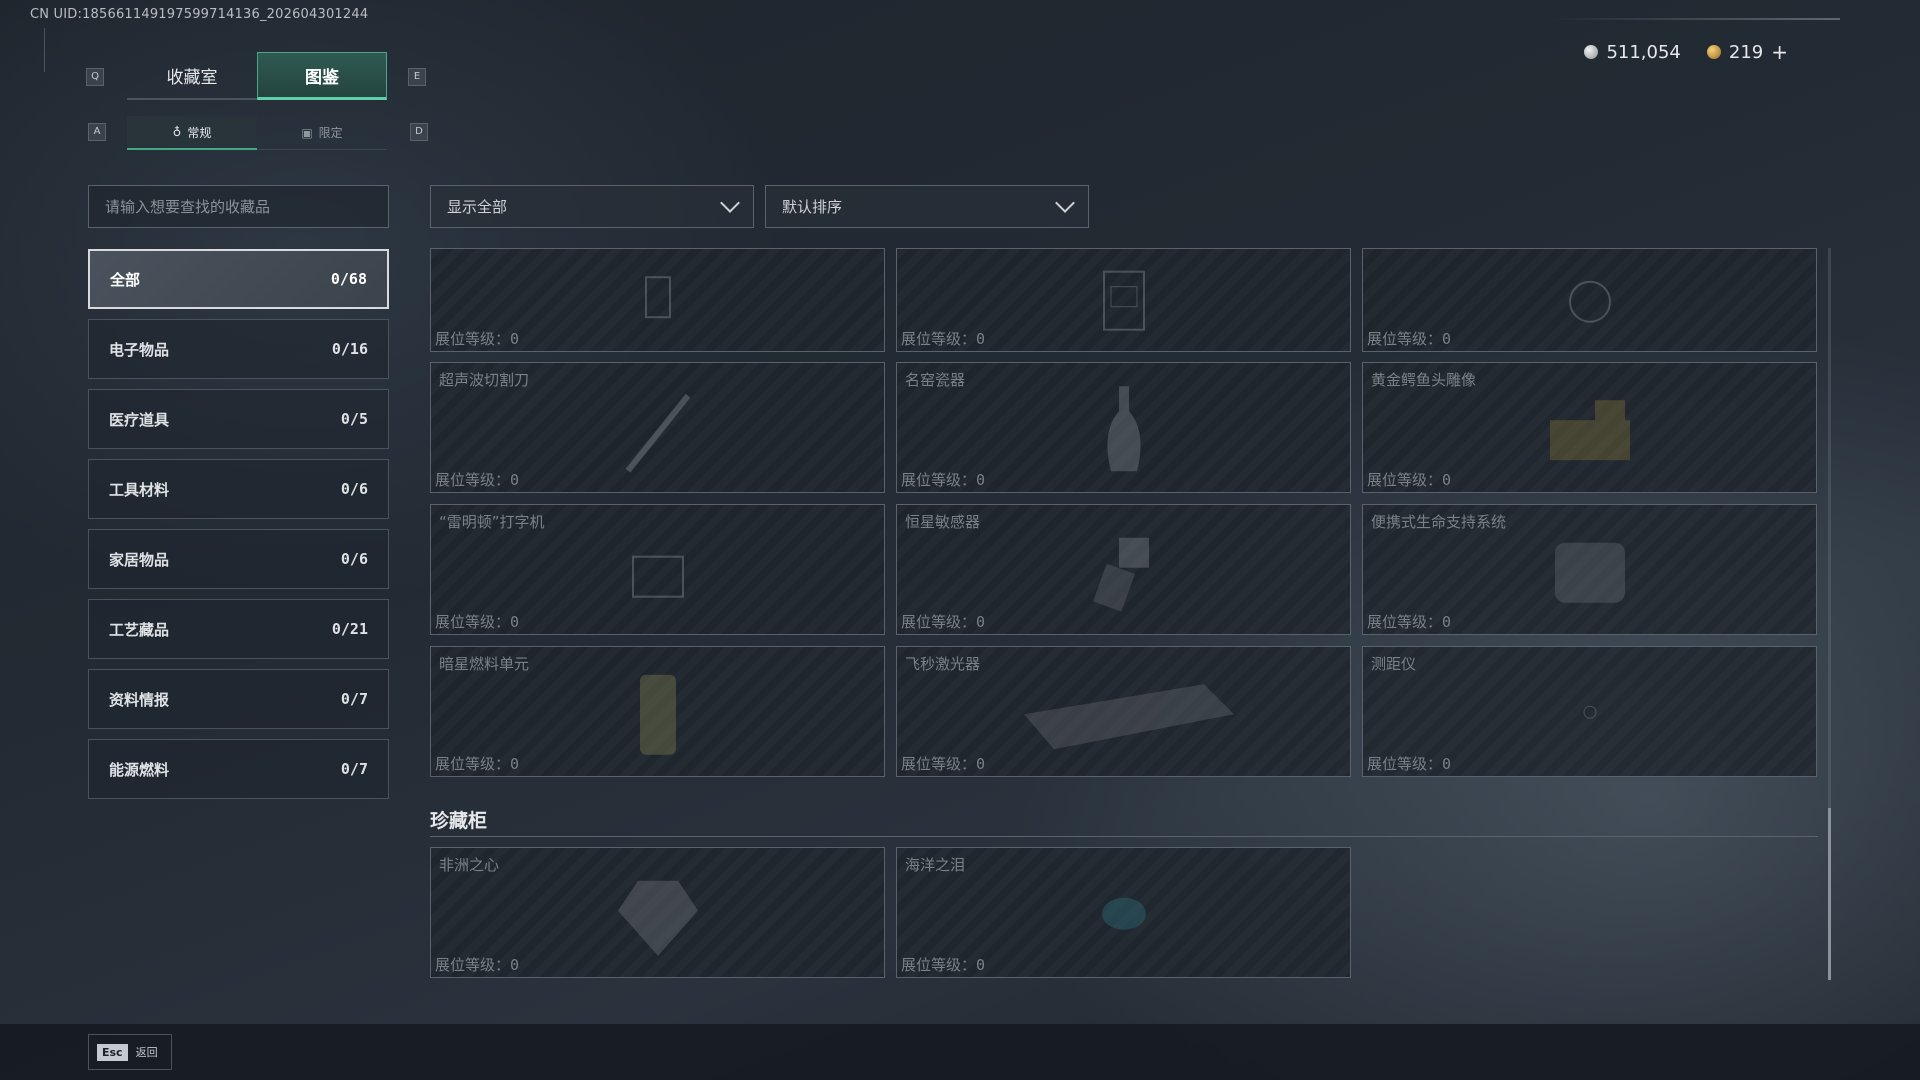  What do you see at coordinates (960, 1052) in the screenshot?
I see `bottom-bar` at bounding box center [960, 1052].